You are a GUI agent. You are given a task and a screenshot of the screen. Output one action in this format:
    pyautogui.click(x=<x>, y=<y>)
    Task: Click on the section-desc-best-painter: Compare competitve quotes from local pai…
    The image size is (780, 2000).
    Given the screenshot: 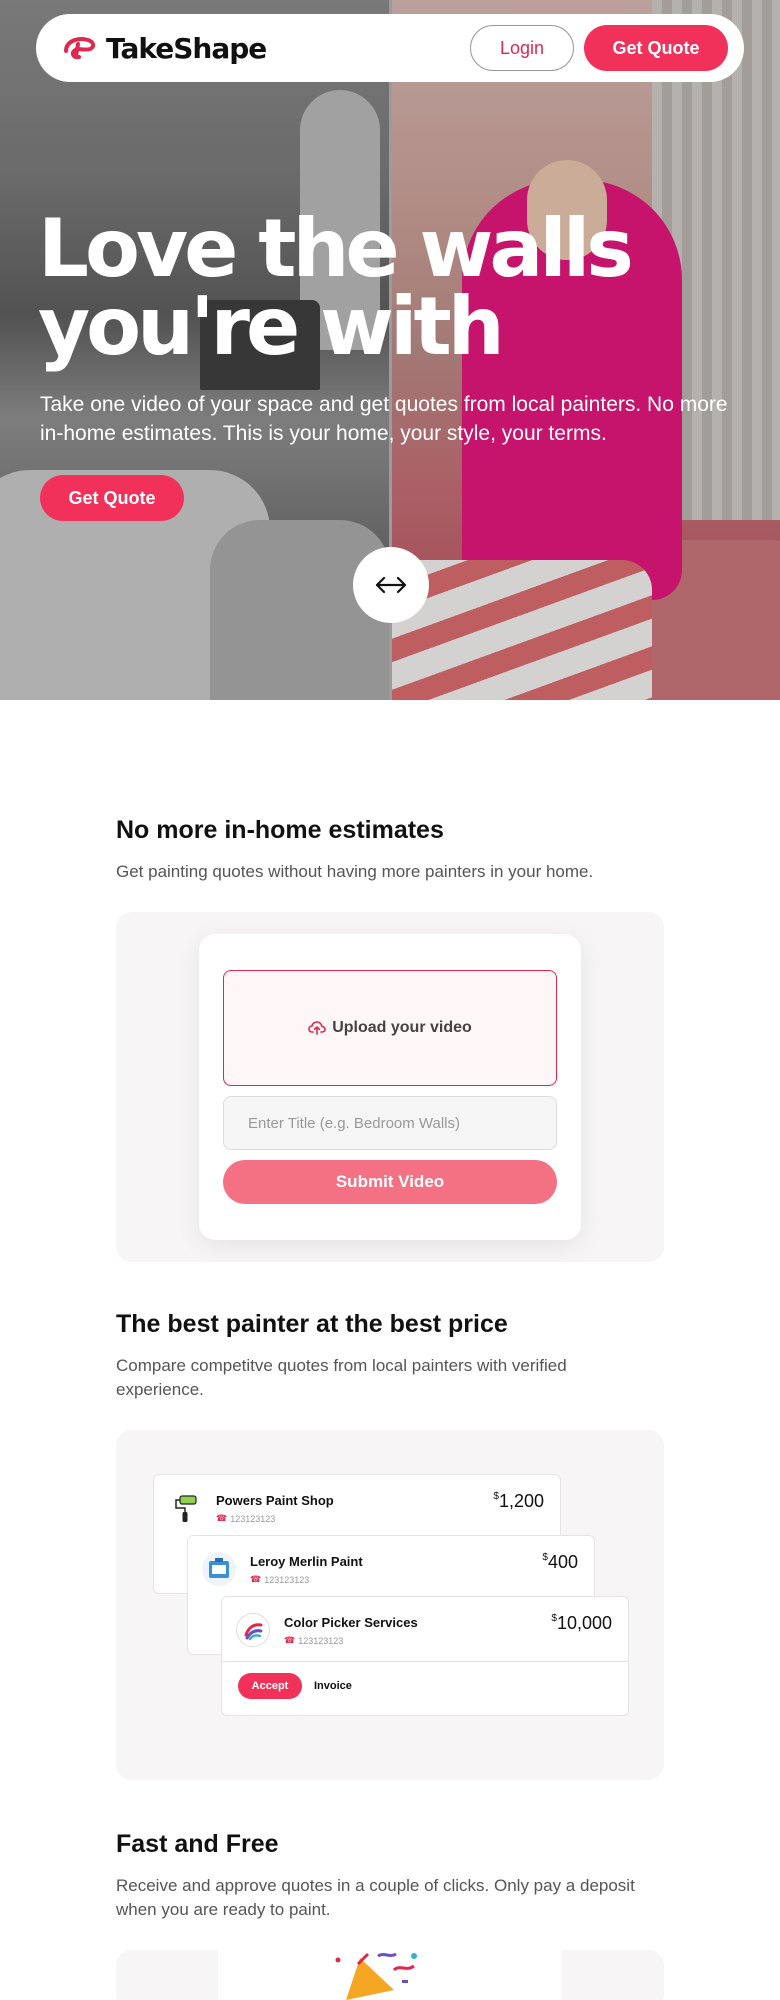 What is the action you would take?
    pyautogui.click(x=341, y=1377)
    